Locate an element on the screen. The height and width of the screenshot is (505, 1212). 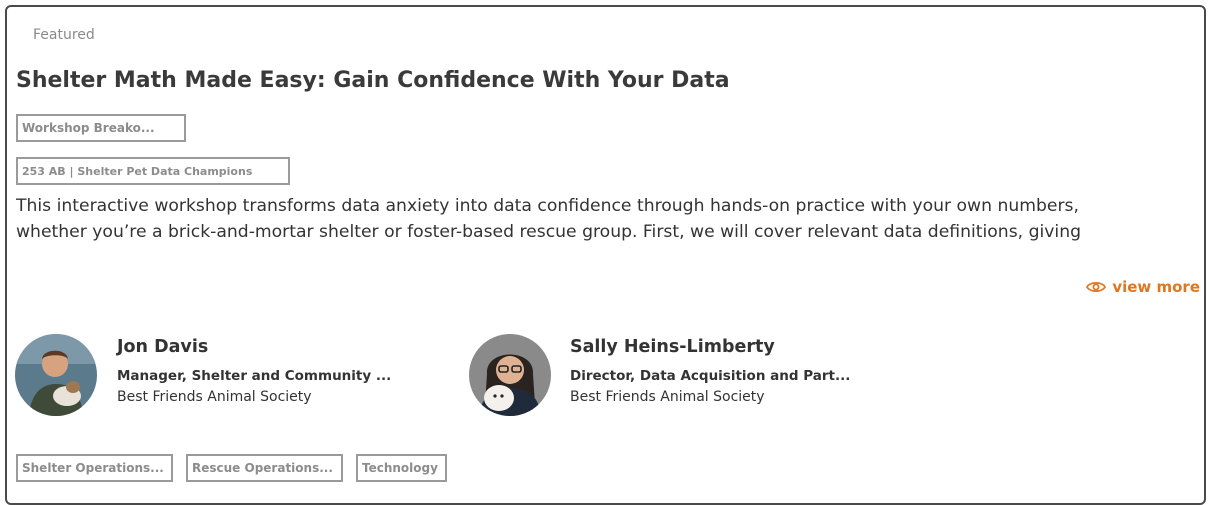
eye-icon is located at coordinates (1096, 287).